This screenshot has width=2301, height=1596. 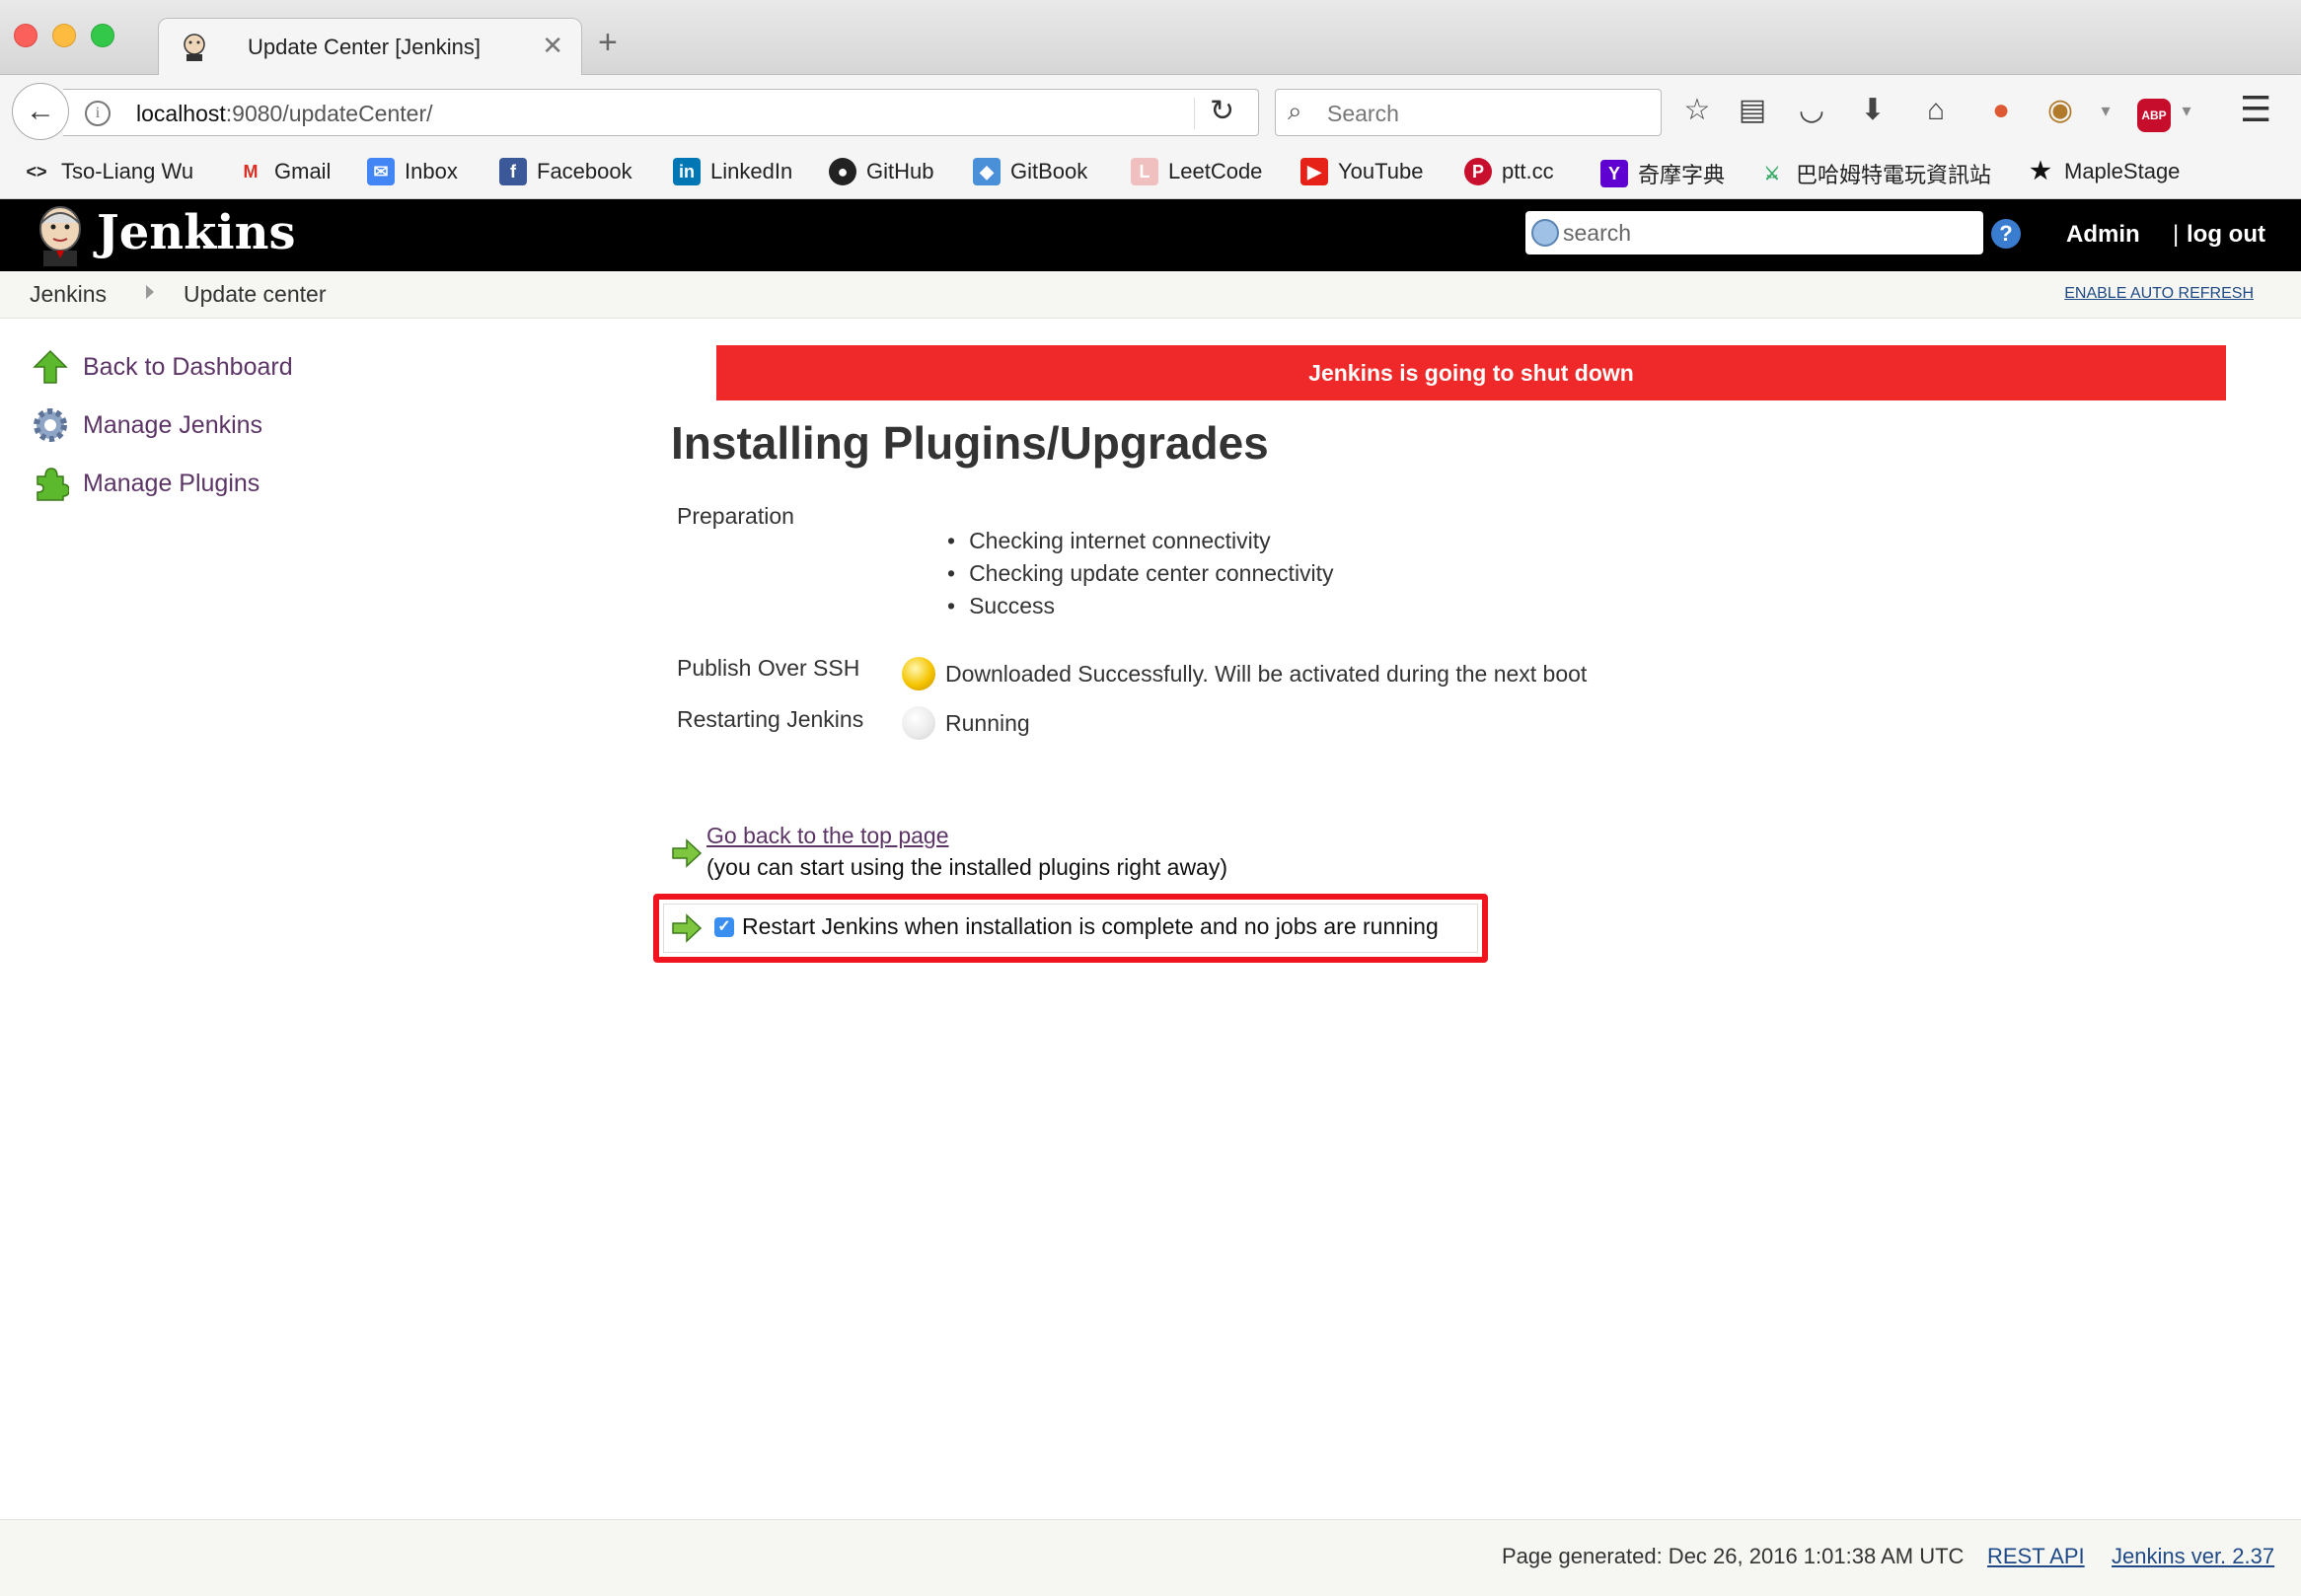 I want to click on puzzle-icon, so click(x=51, y=483).